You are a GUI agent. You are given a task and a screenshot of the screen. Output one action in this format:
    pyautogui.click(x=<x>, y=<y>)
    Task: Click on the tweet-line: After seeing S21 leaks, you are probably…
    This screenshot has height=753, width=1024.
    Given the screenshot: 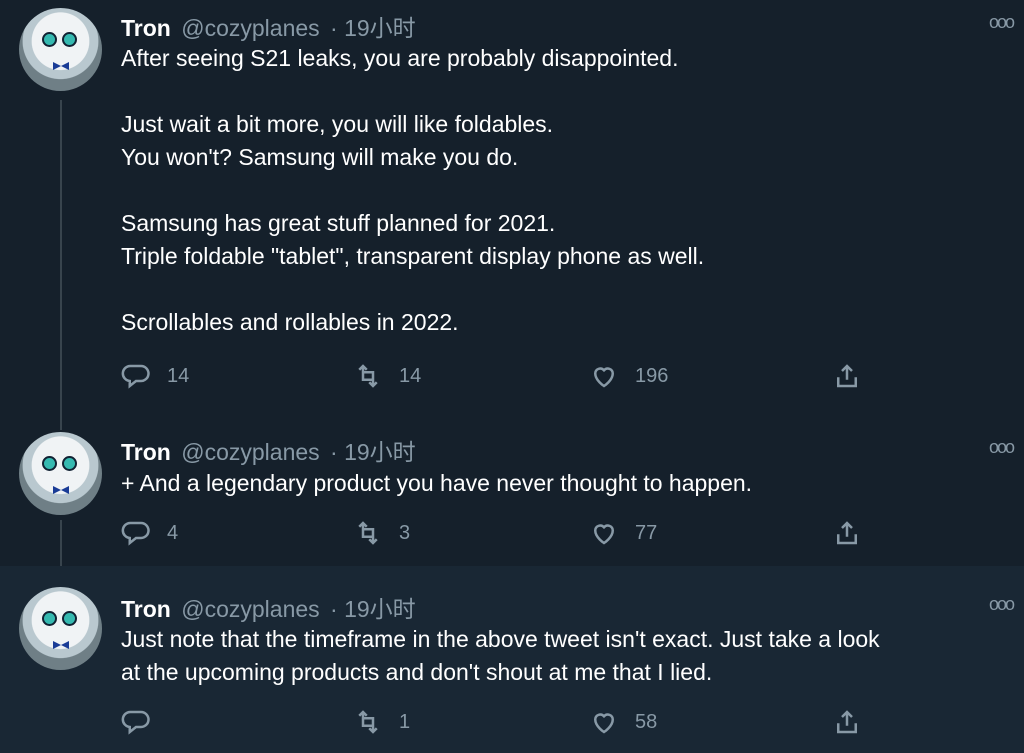 What is the action you would take?
    pyautogui.click(x=400, y=58)
    